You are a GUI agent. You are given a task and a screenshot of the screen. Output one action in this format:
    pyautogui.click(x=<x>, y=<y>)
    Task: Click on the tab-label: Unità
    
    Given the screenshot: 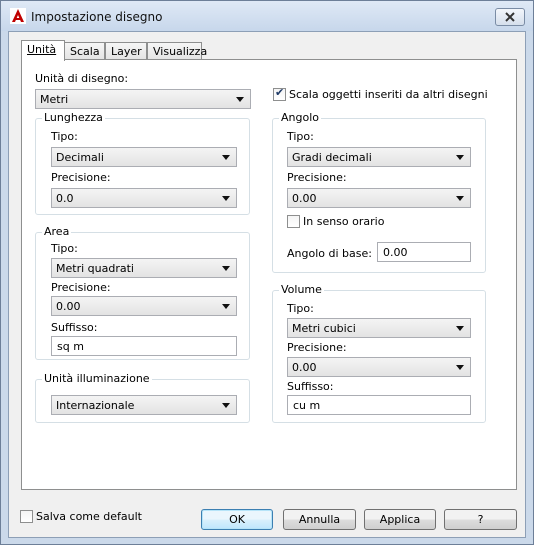 What is the action you would take?
    pyautogui.click(x=42, y=49)
    